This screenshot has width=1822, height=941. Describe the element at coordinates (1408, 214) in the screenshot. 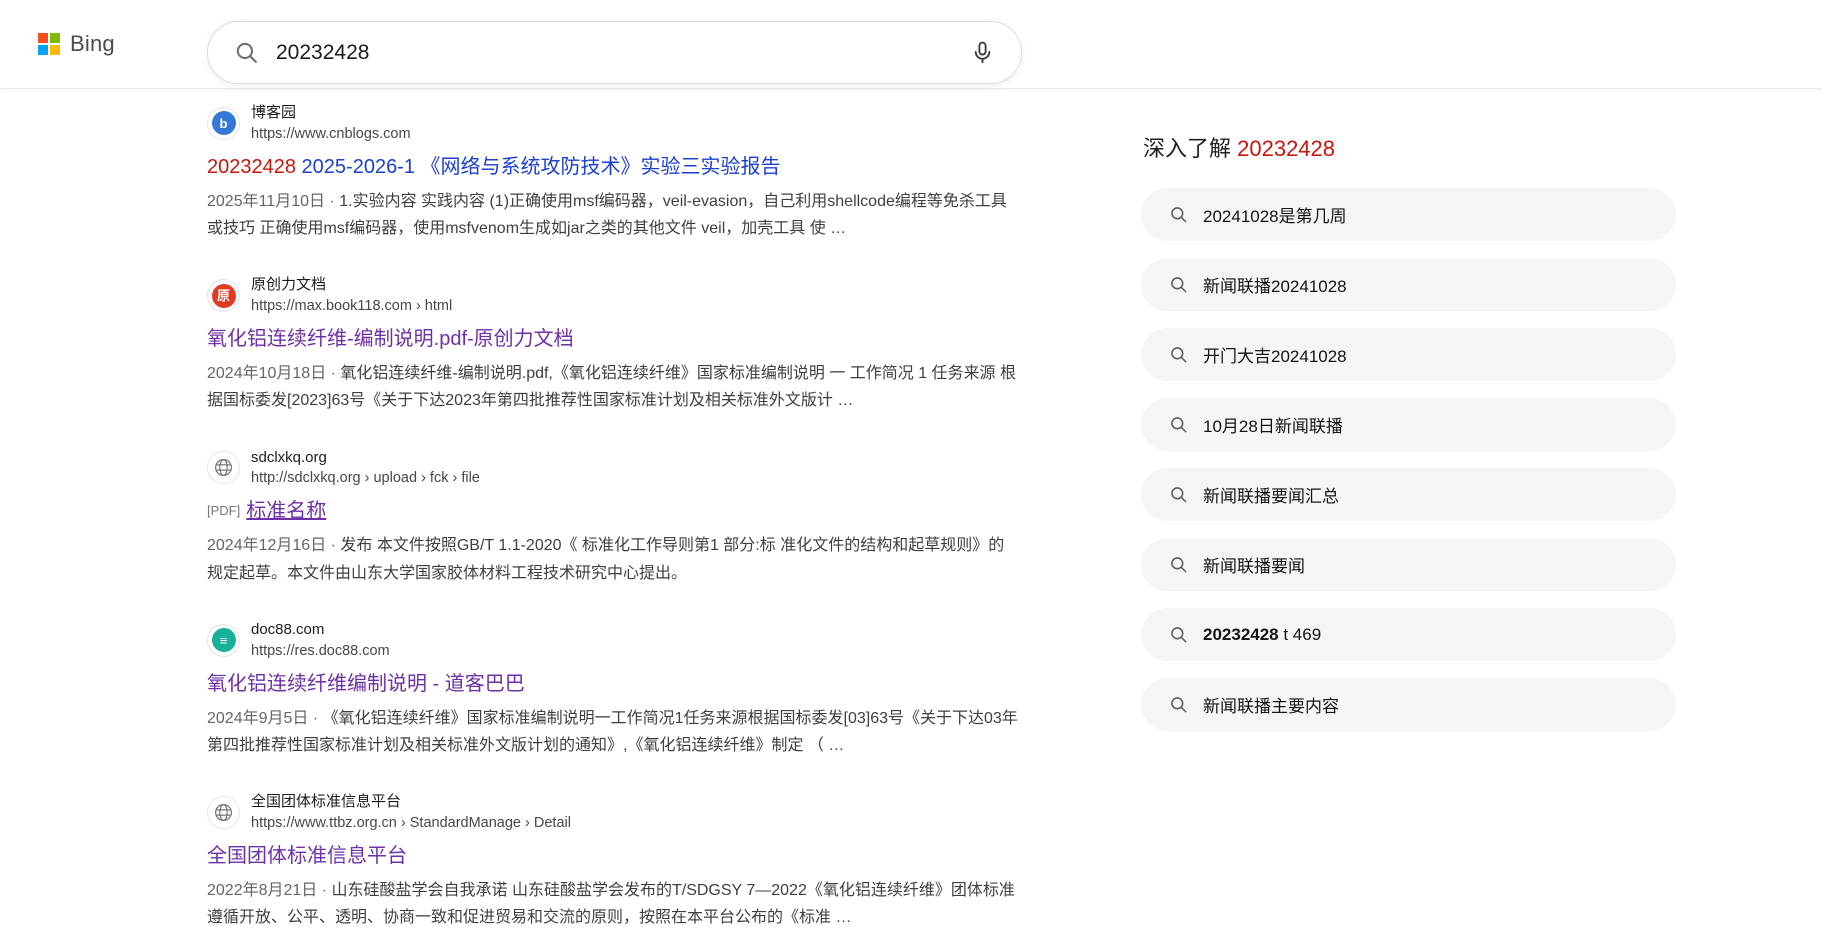

I see `related-search-pill: 20241028是第几周` at that location.